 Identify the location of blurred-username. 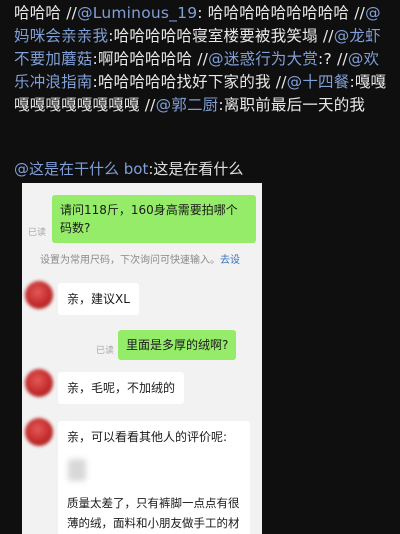
(77, 470).